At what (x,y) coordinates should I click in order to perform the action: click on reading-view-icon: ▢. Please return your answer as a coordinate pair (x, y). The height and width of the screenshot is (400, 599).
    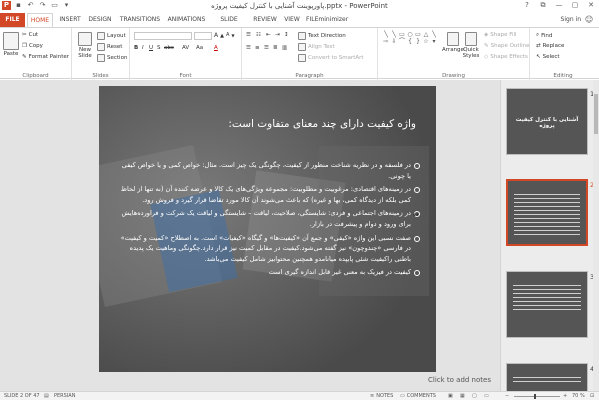
    Looking at the image, I should click on (474, 396).